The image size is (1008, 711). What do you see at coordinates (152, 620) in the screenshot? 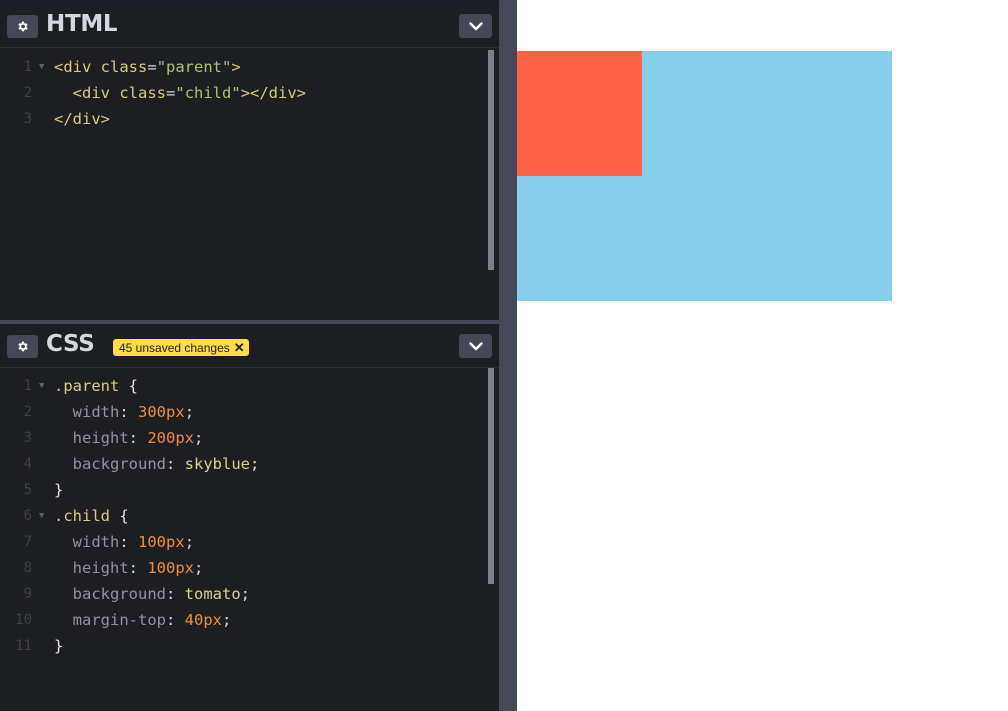
I see `code-text: margin-top: 40px;` at bounding box center [152, 620].